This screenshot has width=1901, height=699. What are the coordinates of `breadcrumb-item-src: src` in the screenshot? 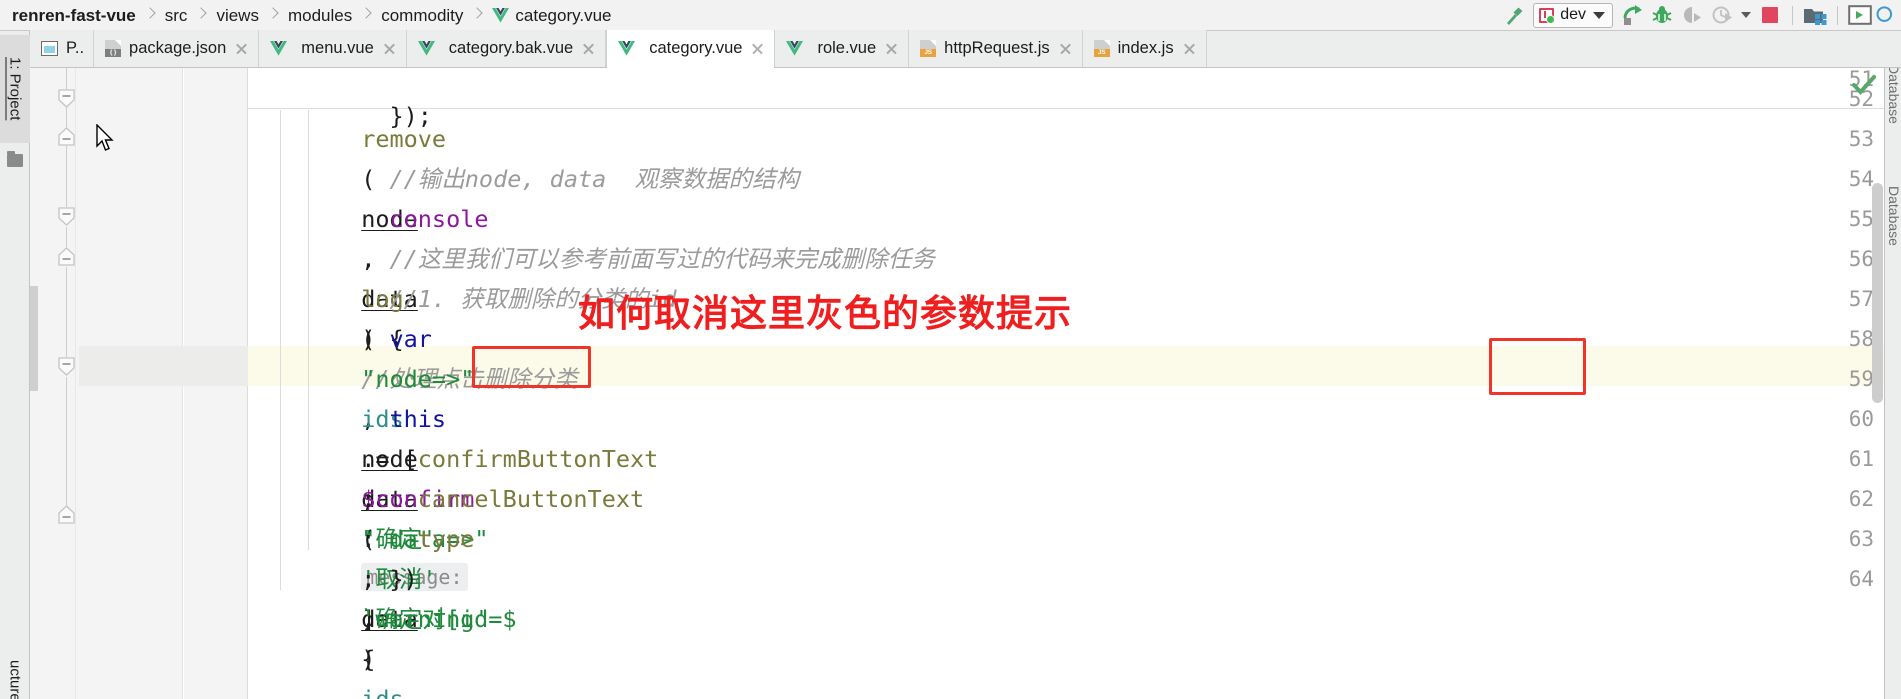 It's located at (176, 15).